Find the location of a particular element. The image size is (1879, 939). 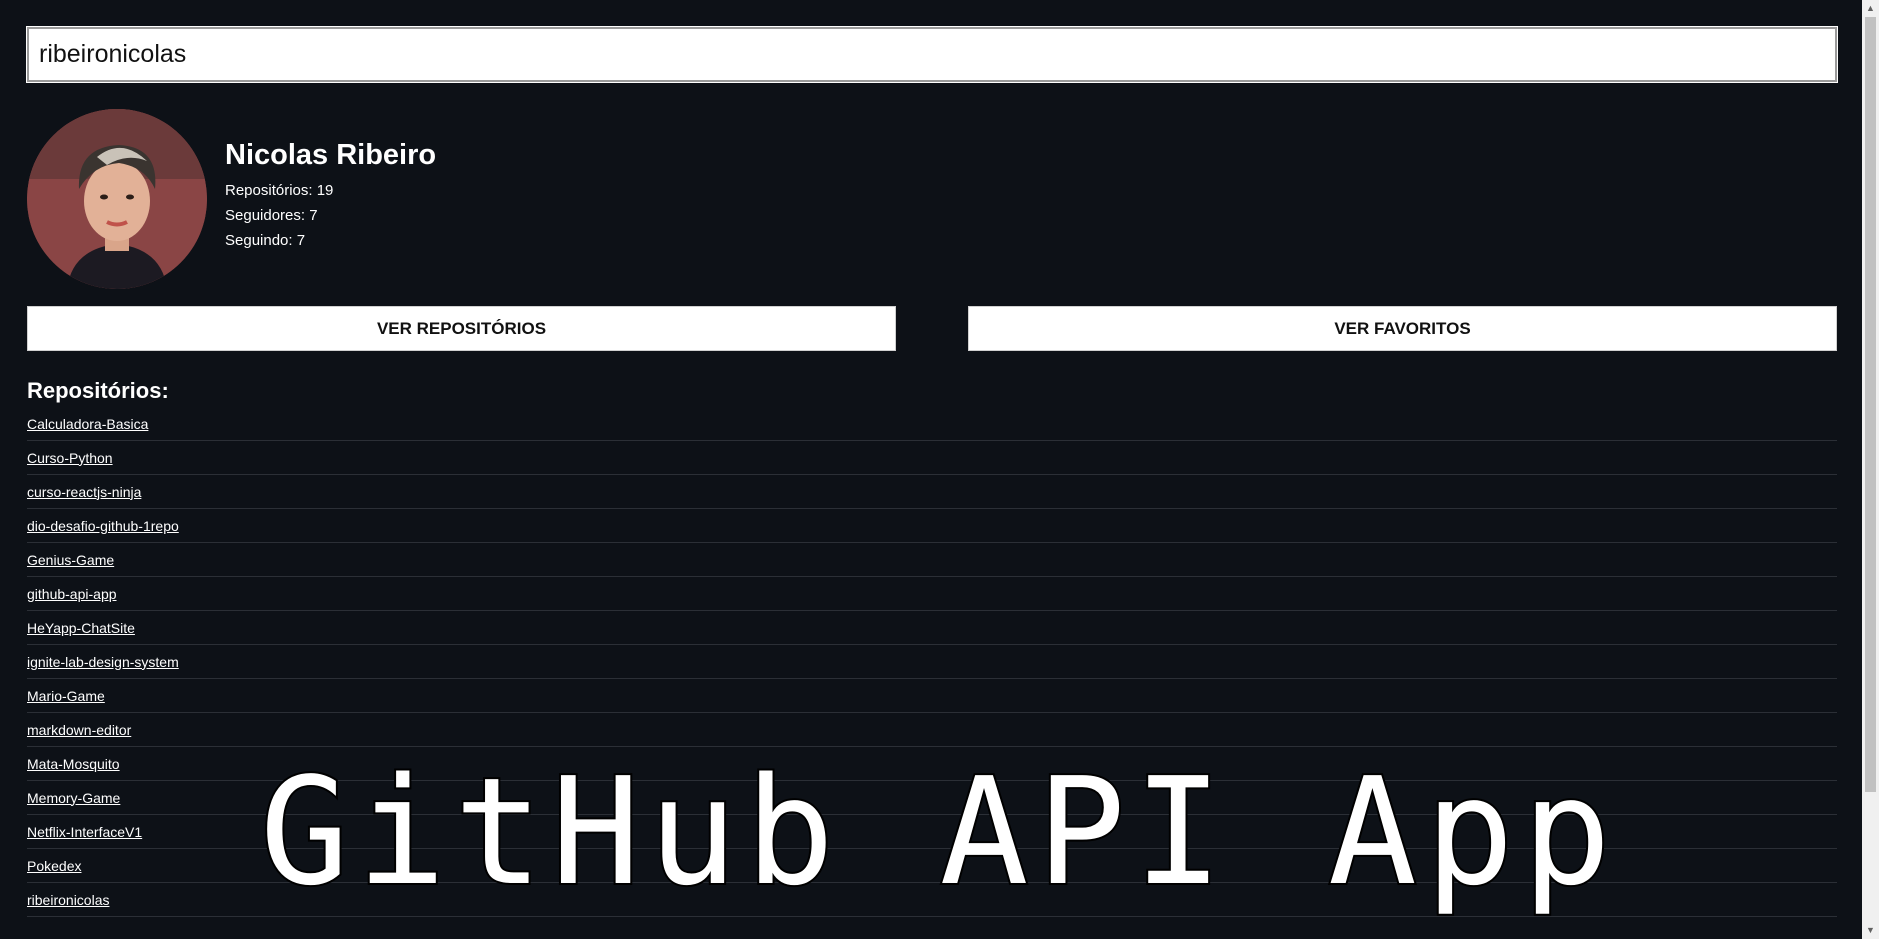

repository-link: curso-reactjs-ninja is located at coordinates (84, 492).